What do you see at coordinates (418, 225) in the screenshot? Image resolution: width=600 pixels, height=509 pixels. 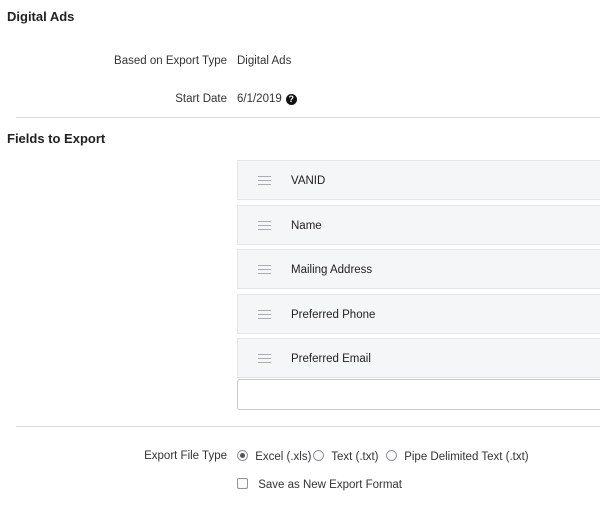 I see `field-row-name: Name` at bounding box center [418, 225].